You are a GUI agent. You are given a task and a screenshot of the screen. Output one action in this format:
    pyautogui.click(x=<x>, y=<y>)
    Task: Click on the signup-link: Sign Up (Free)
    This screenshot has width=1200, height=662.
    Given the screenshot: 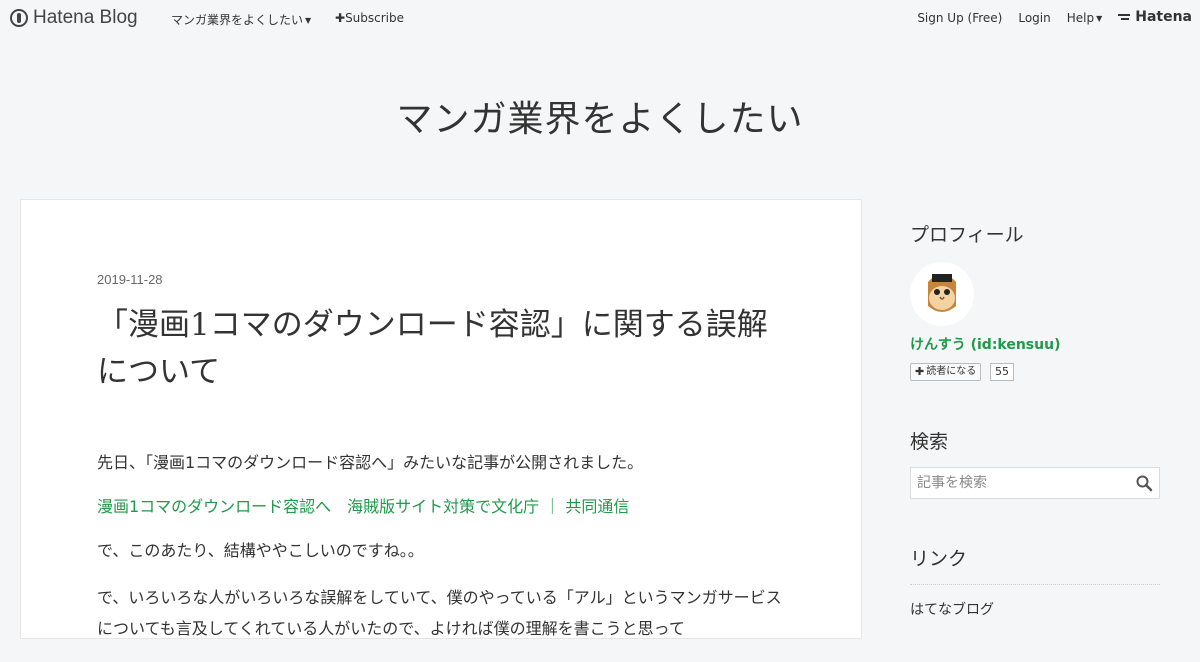 What is the action you would take?
    pyautogui.click(x=959, y=18)
    